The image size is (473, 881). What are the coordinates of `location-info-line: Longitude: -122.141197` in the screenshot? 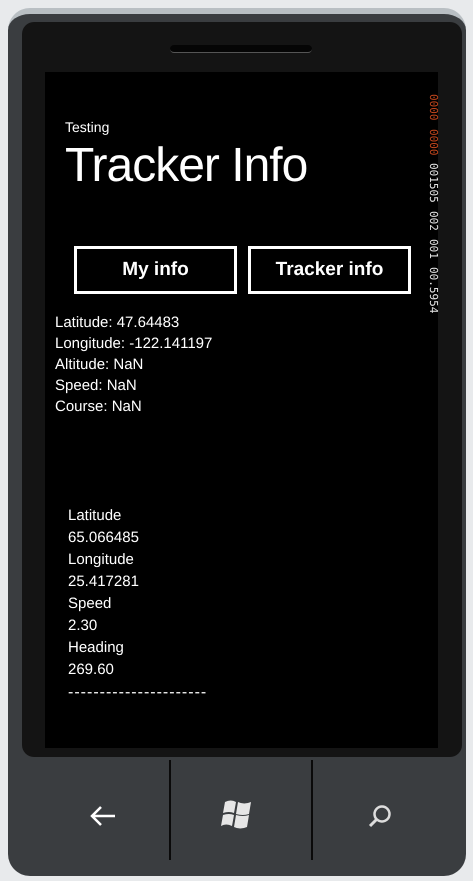 It's located at (133, 344).